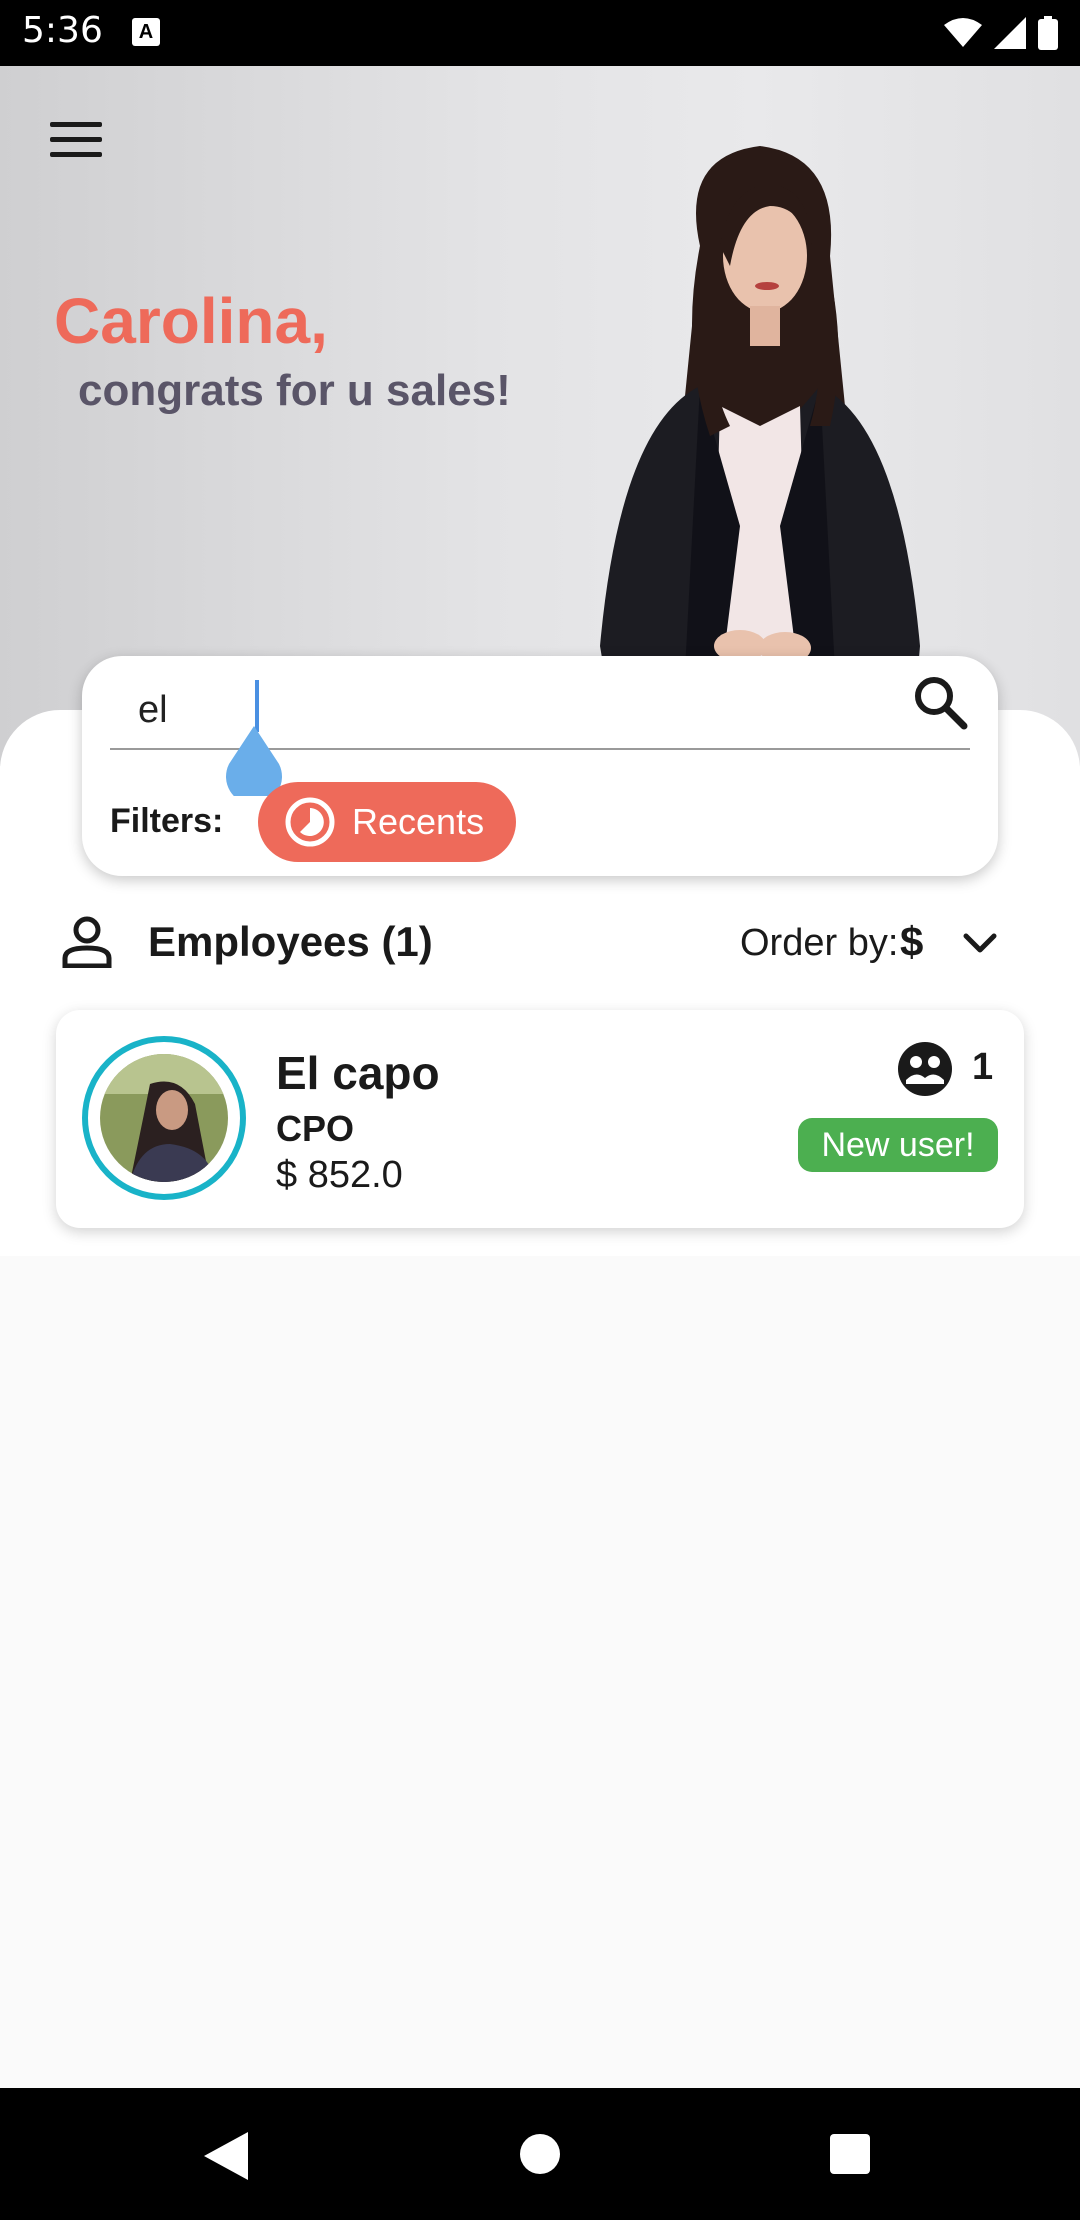 The height and width of the screenshot is (2220, 1080). Describe the element at coordinates (540, 1119) in the screenshot. I see `employee-card: El capo CPO $ 852.0 1 New user!` at that location.